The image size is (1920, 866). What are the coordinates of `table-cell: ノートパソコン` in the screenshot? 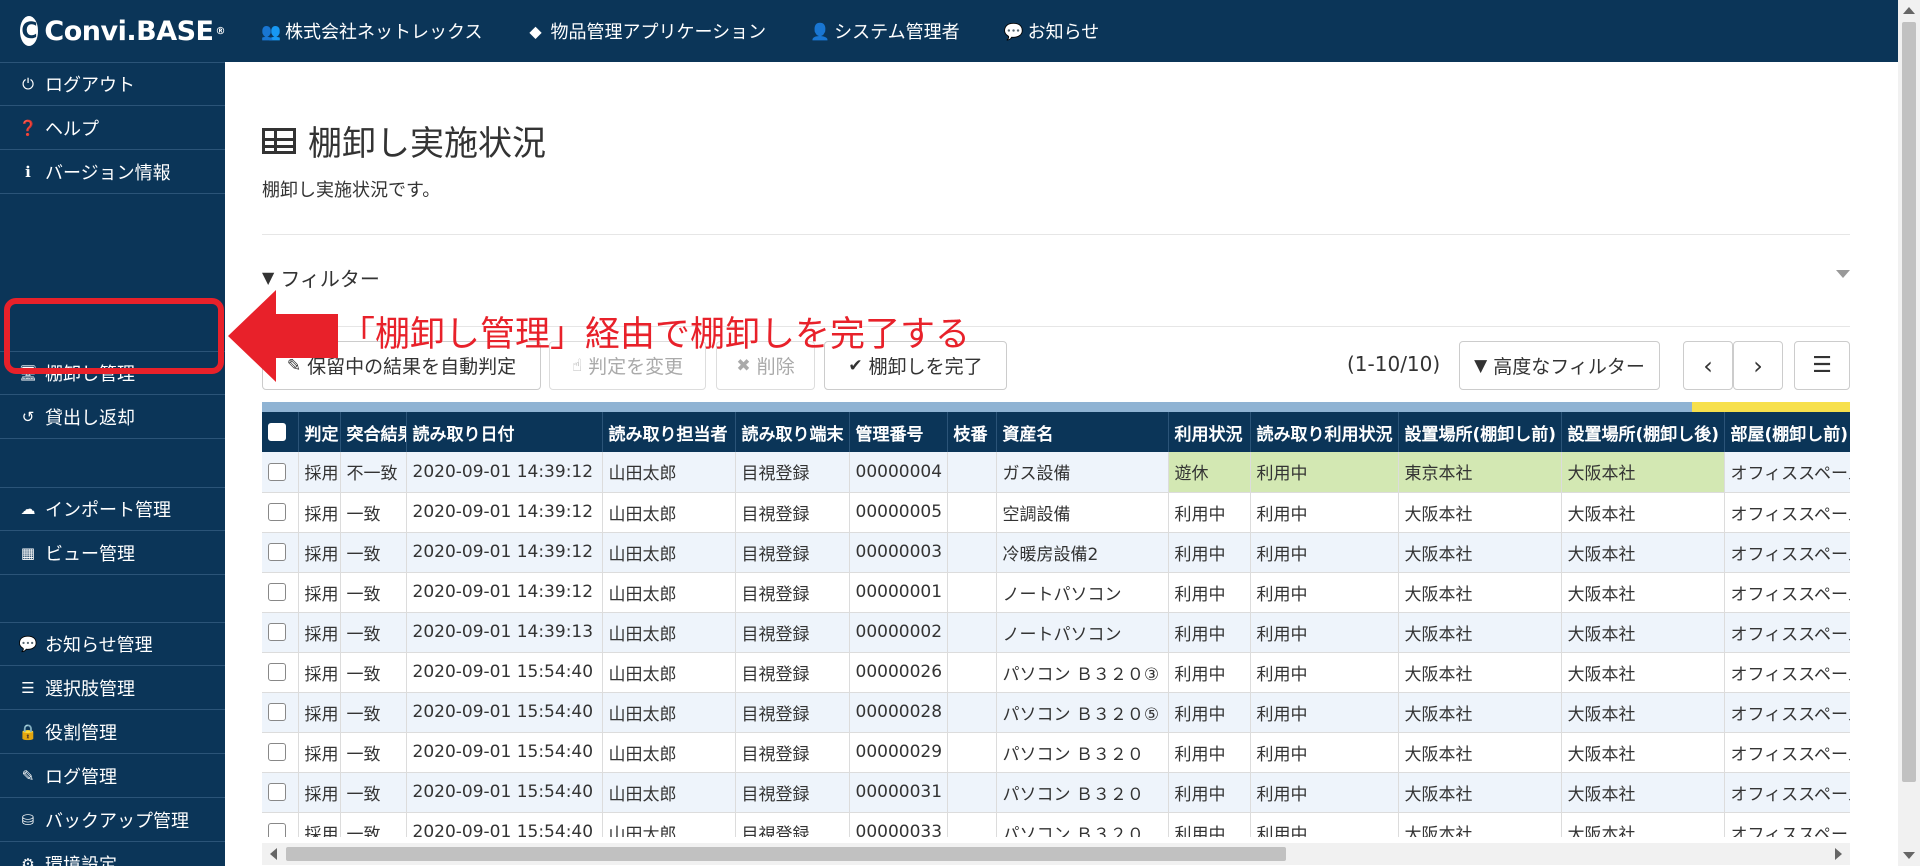 It's located at (1082, 632).